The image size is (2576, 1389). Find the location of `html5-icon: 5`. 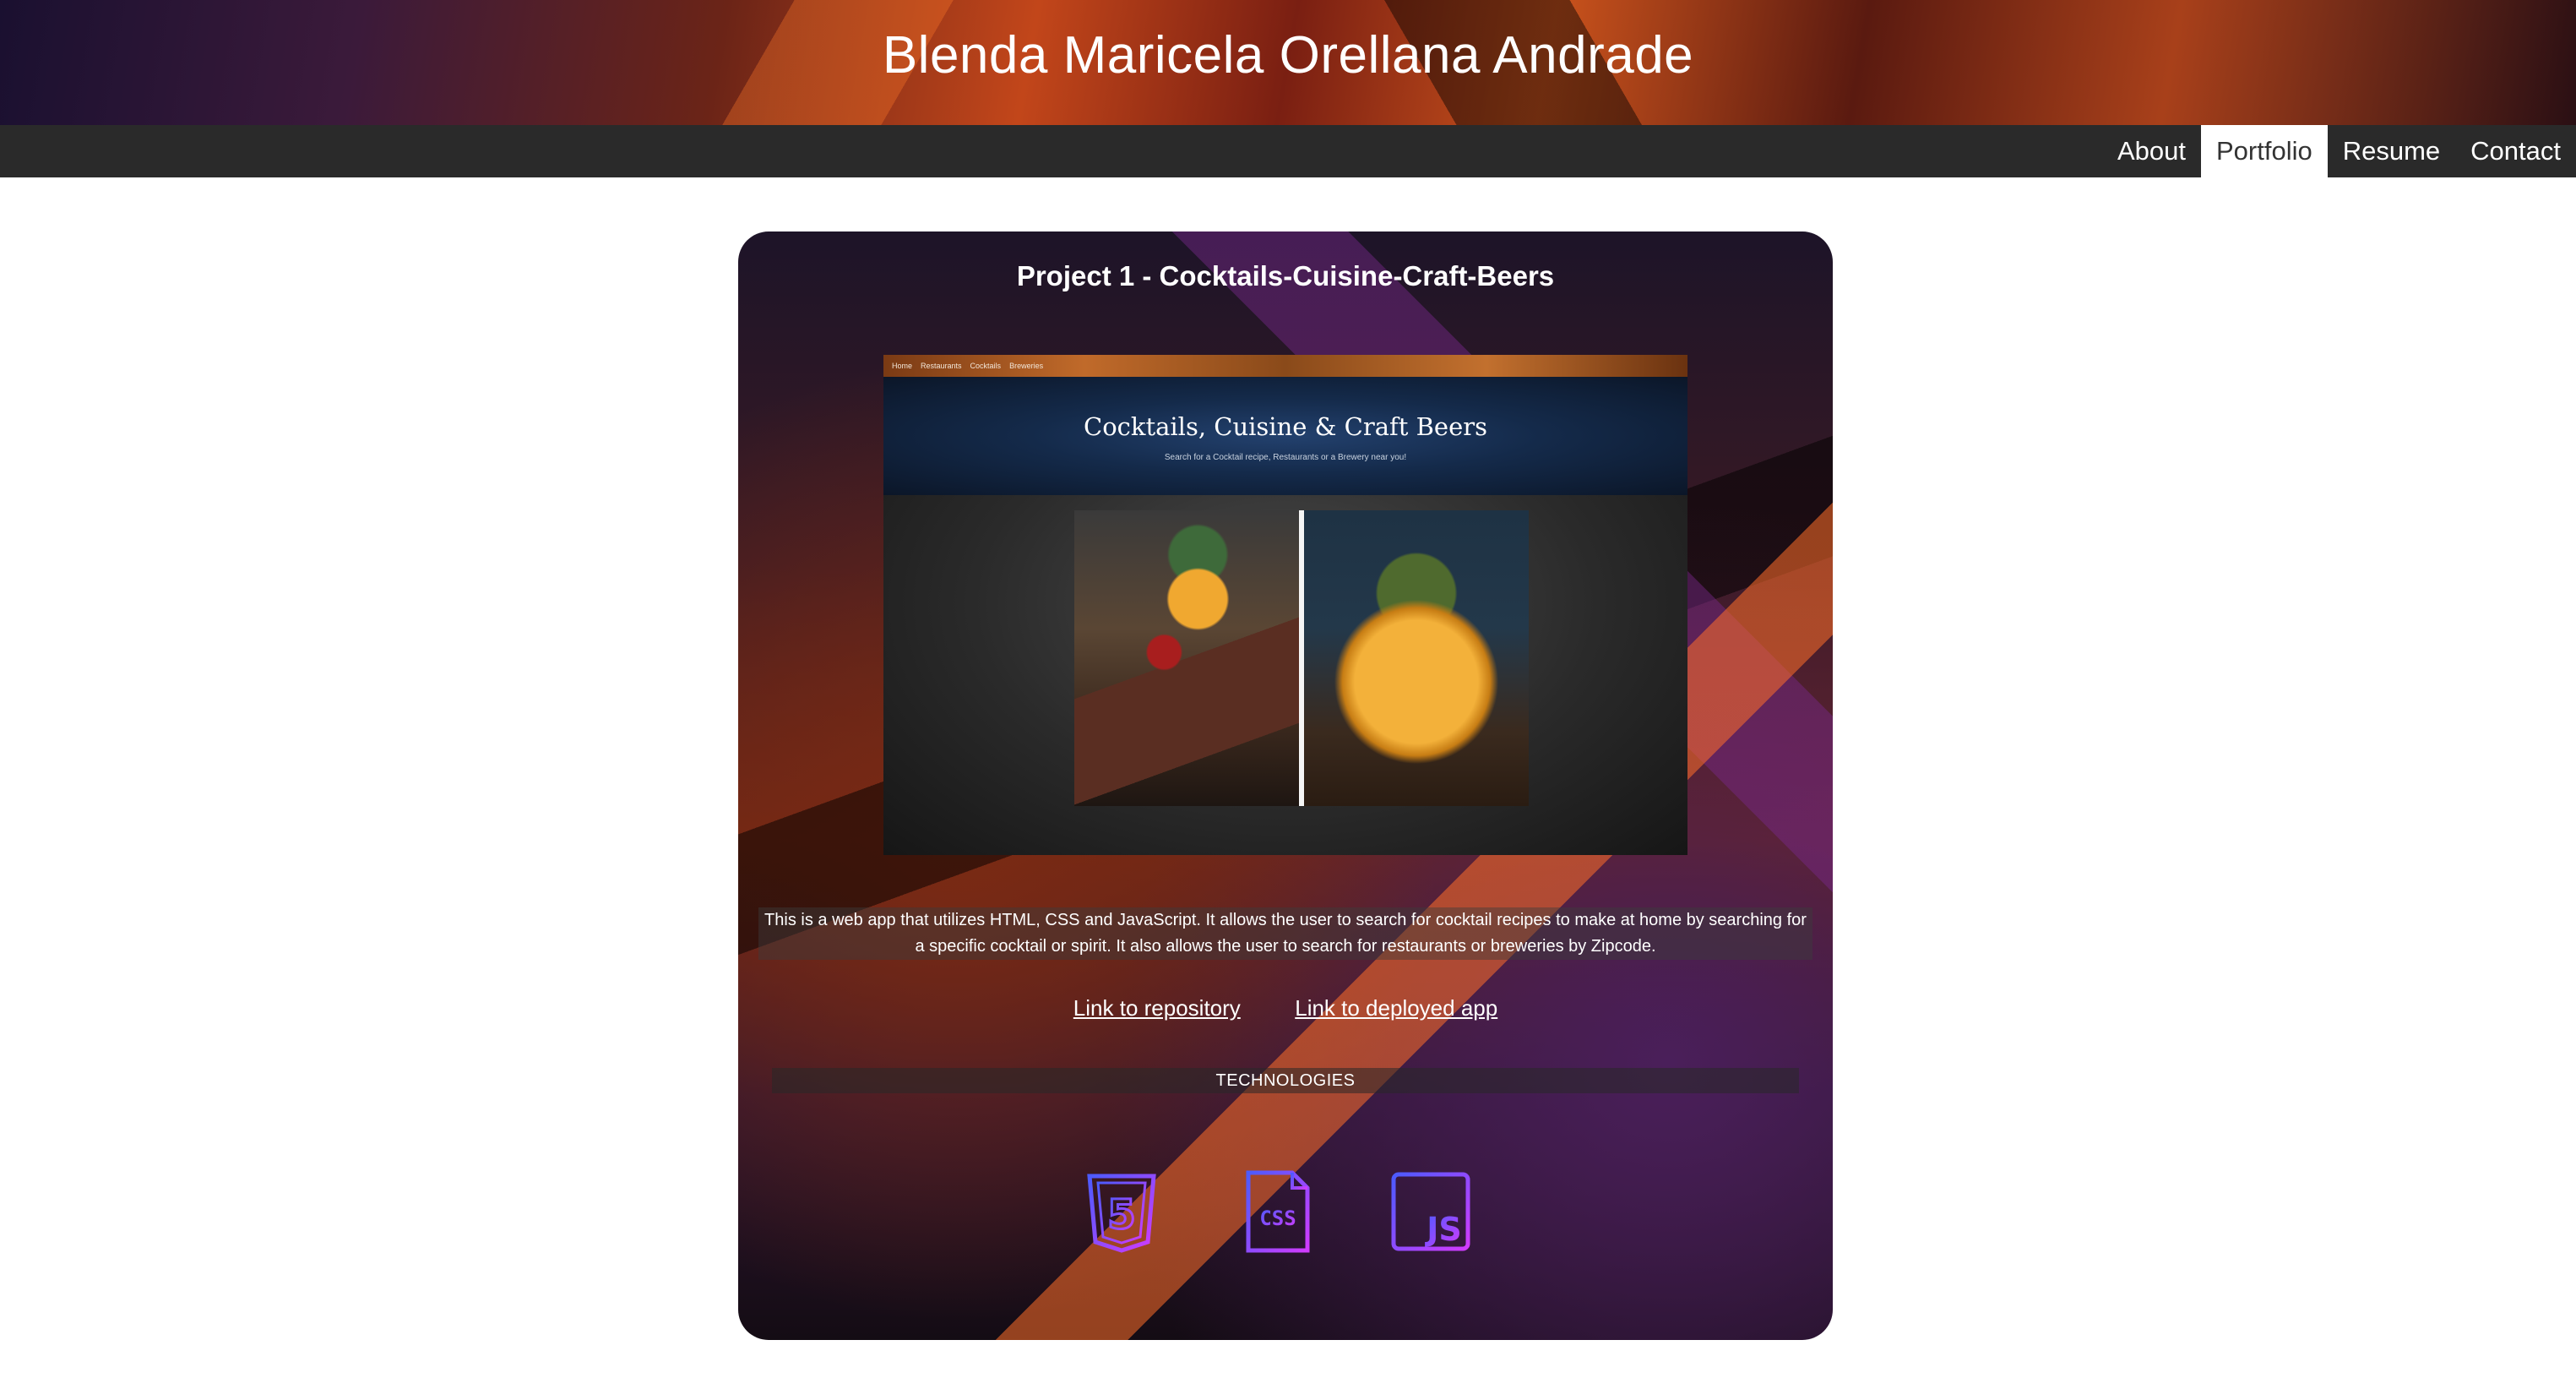

html5-icon: 5 is located at coordinates (1121, 1214).